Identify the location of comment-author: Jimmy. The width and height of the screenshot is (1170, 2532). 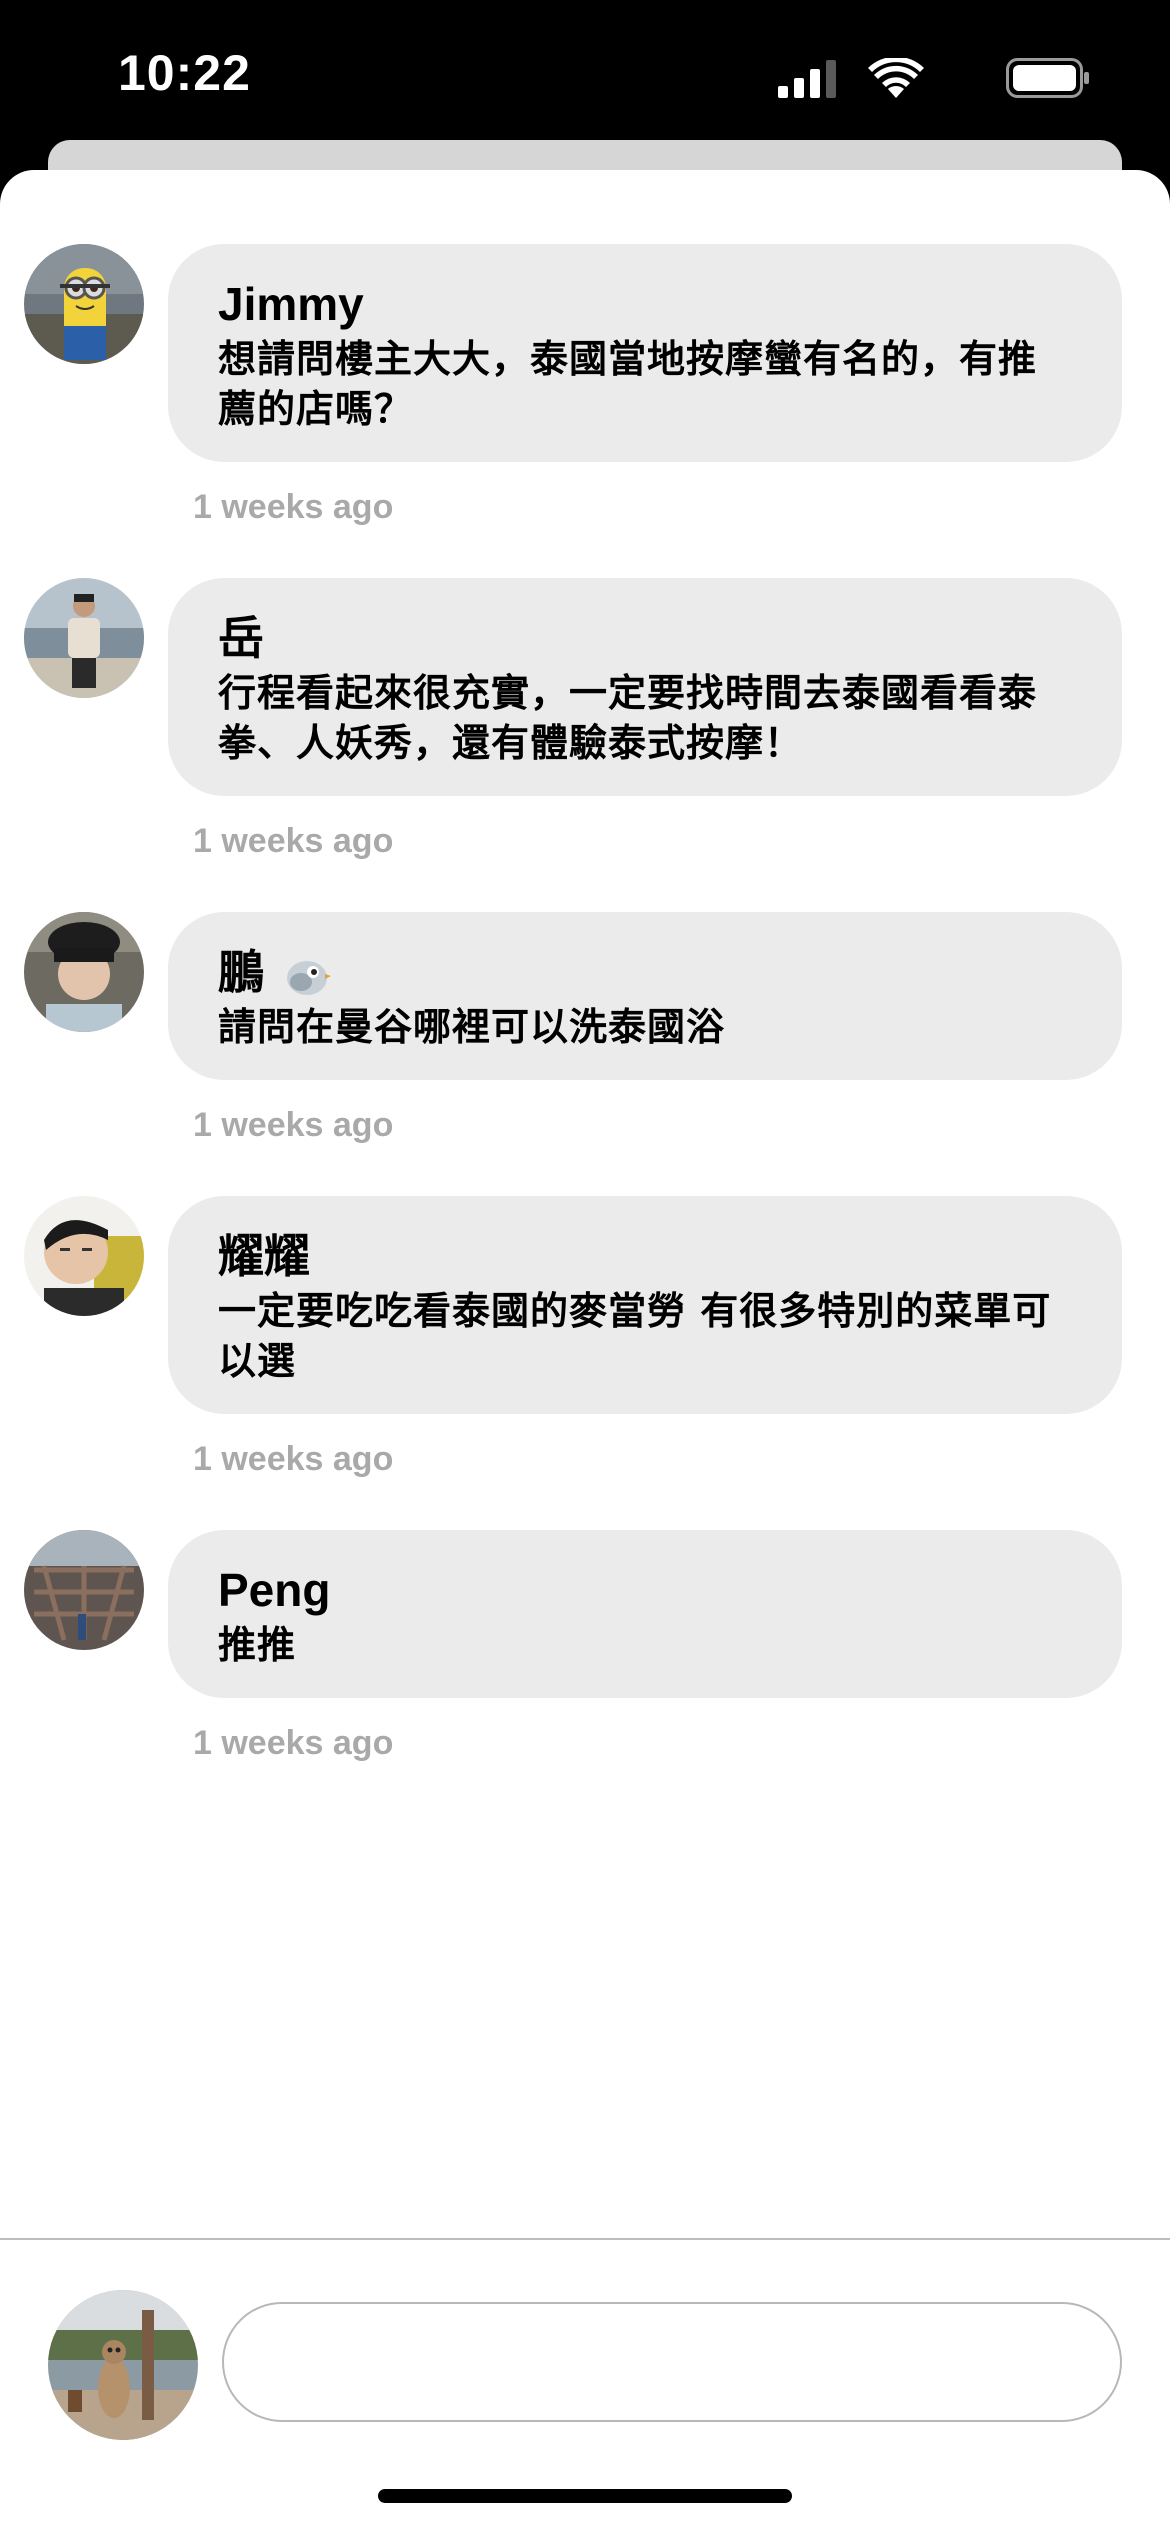
(646, 304).